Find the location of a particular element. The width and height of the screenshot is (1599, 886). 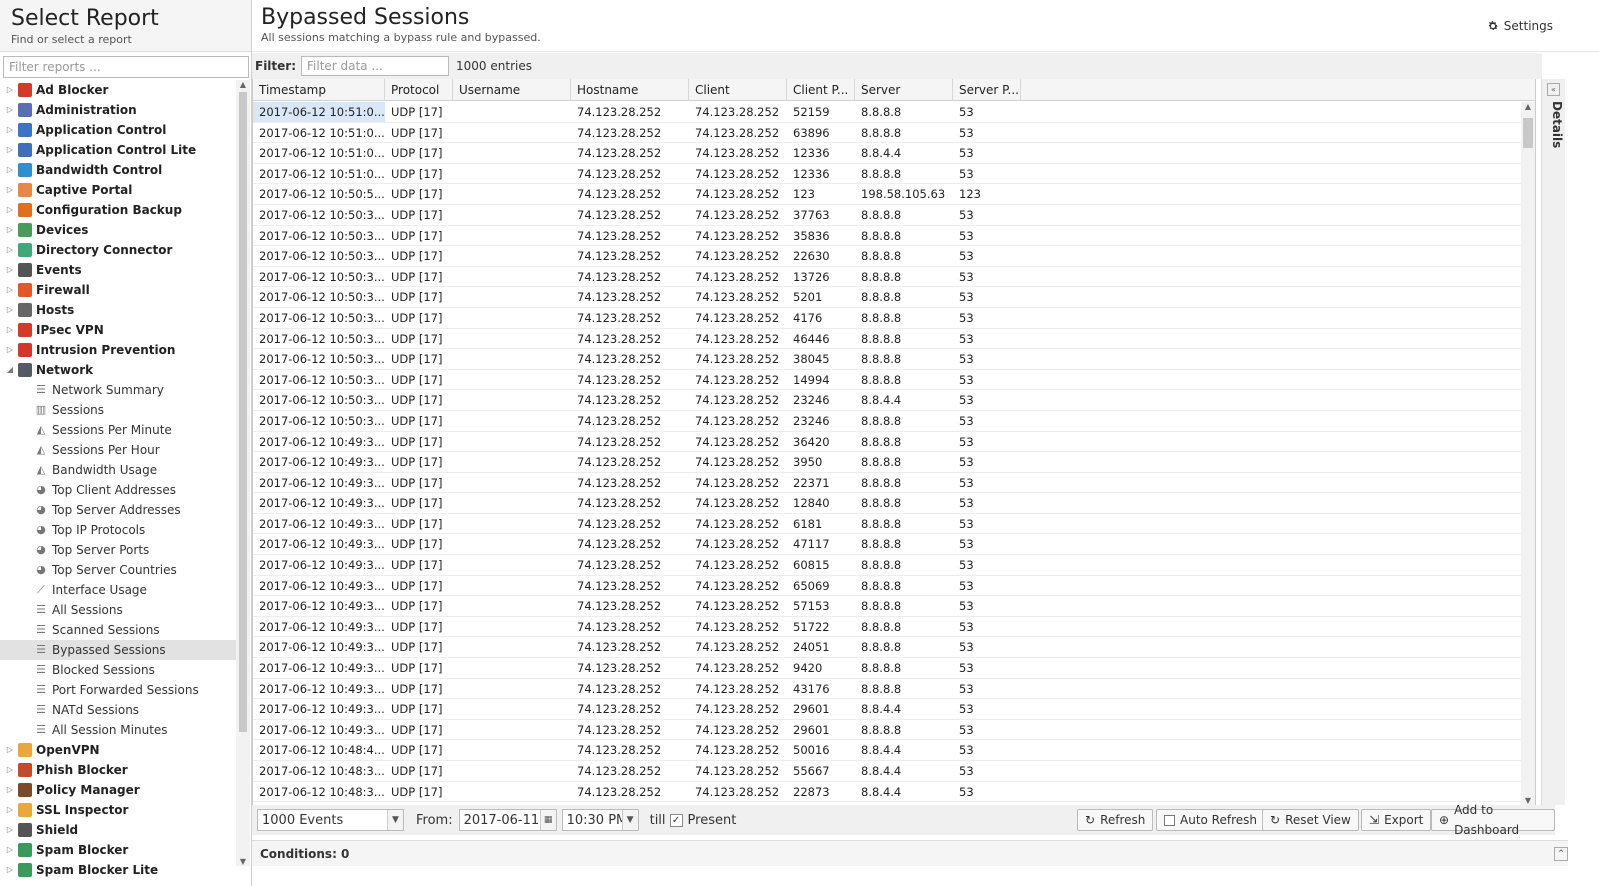

tree-app-node: ▷ Shield is located at coordinates (118, 830).